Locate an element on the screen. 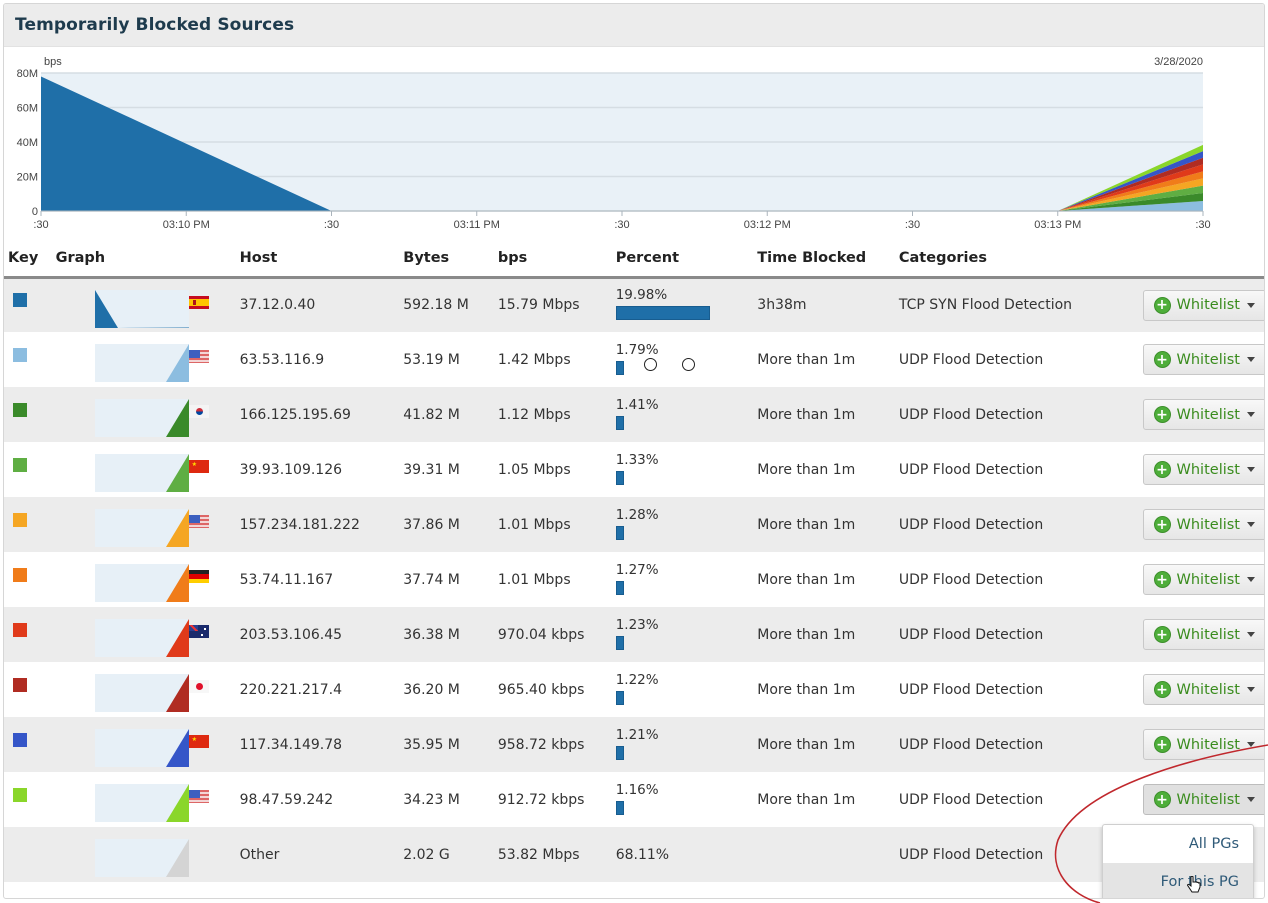 This screenshot has height=903, width=1268. category-cell: TCP SYN Flood Detection is located at coordinates (1014, 304).